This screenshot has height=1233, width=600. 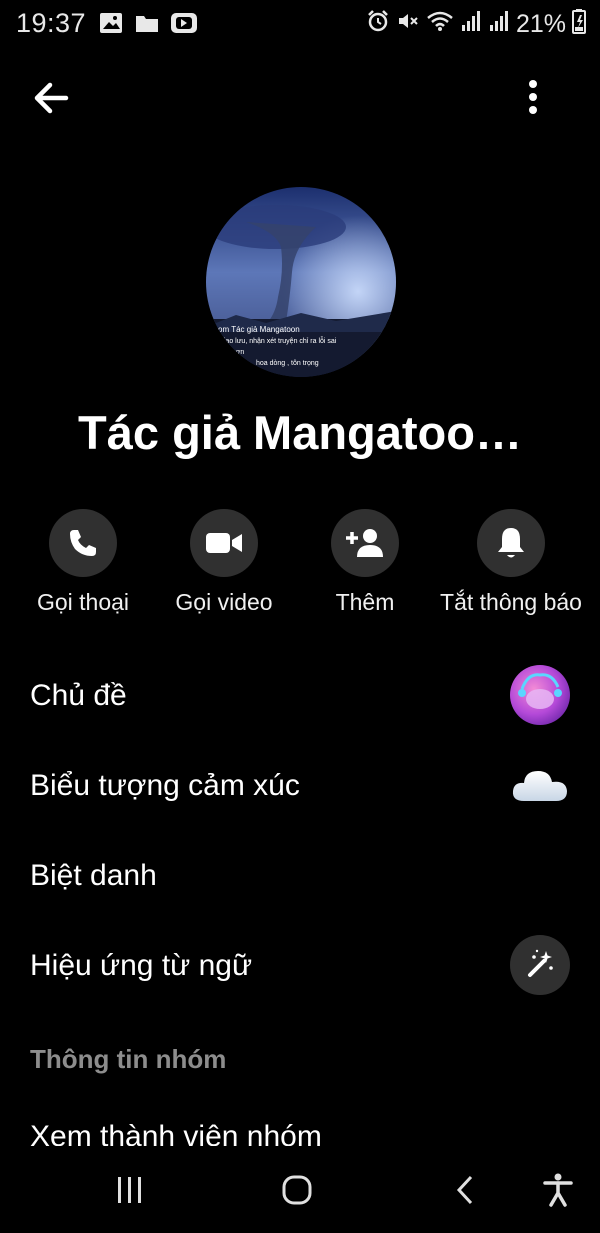 I want to click on home-icon, so click(x=297, y=1190).